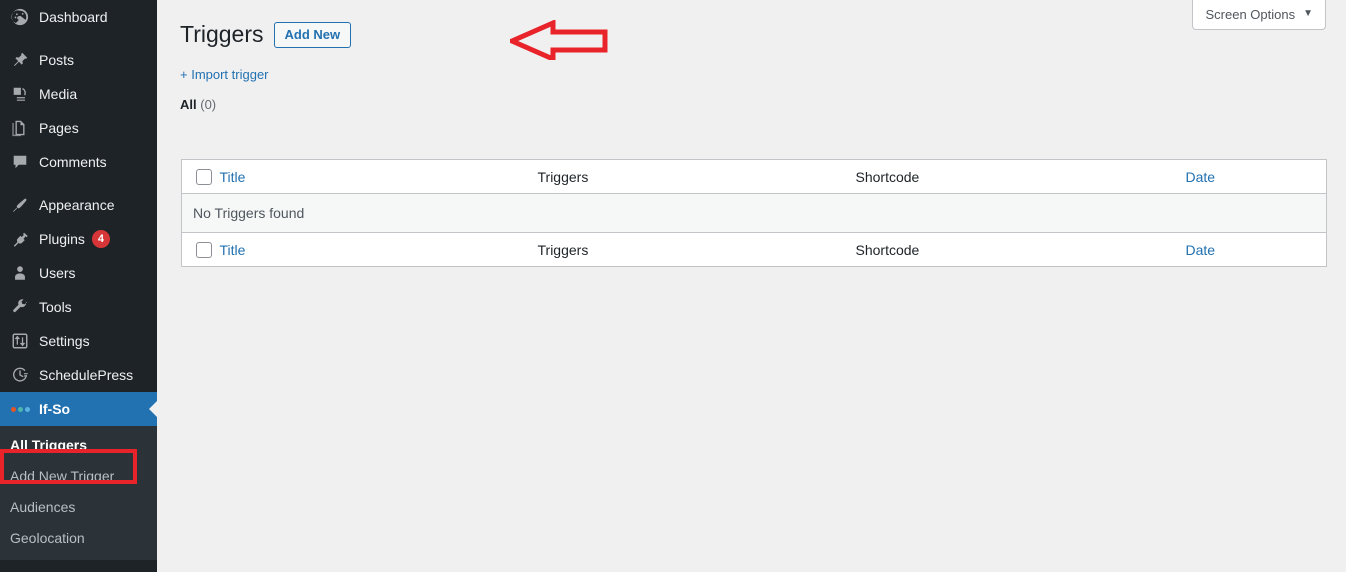 The width and height of the screenshot is (1346, 572). I want to click on sidebar-item-if-so: If-So, so click(78, 409).